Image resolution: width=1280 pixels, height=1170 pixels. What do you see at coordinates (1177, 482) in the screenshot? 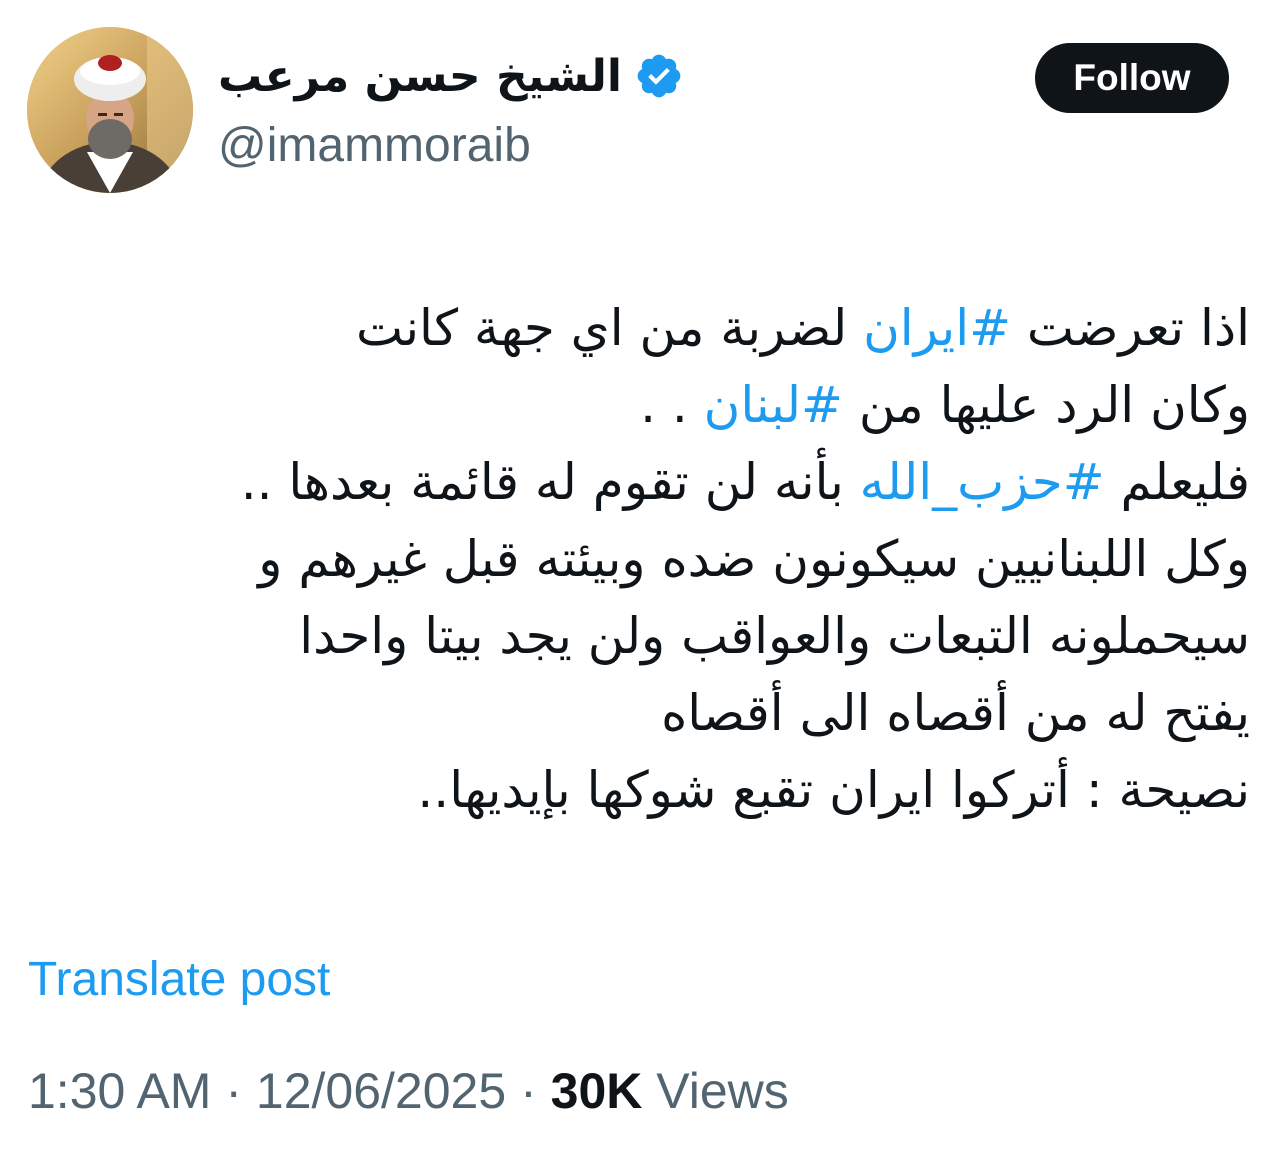
I see `tweet-text-segment: فليعلم` at bounding box center [1177, 482].